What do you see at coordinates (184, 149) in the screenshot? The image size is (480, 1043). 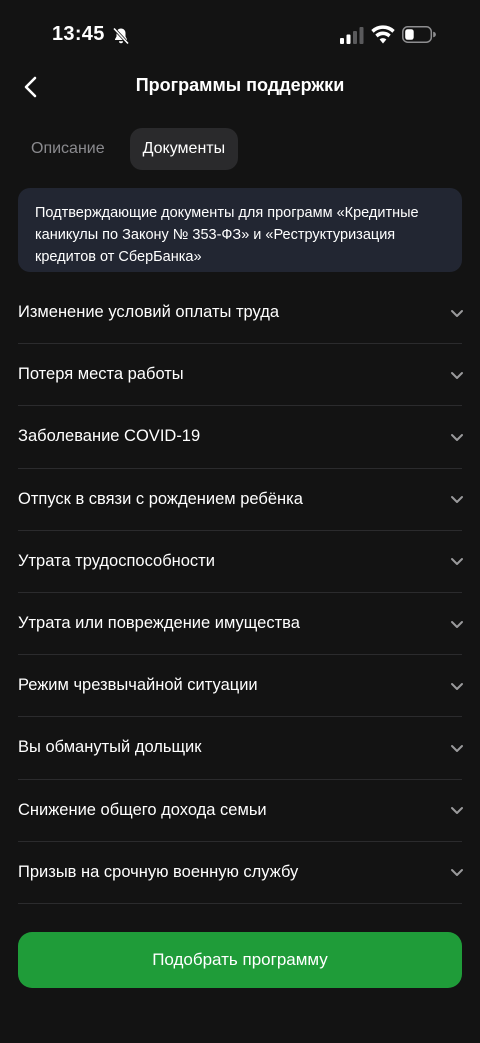 I see `tab-documents: Документы` at bounding box center [184, 149].